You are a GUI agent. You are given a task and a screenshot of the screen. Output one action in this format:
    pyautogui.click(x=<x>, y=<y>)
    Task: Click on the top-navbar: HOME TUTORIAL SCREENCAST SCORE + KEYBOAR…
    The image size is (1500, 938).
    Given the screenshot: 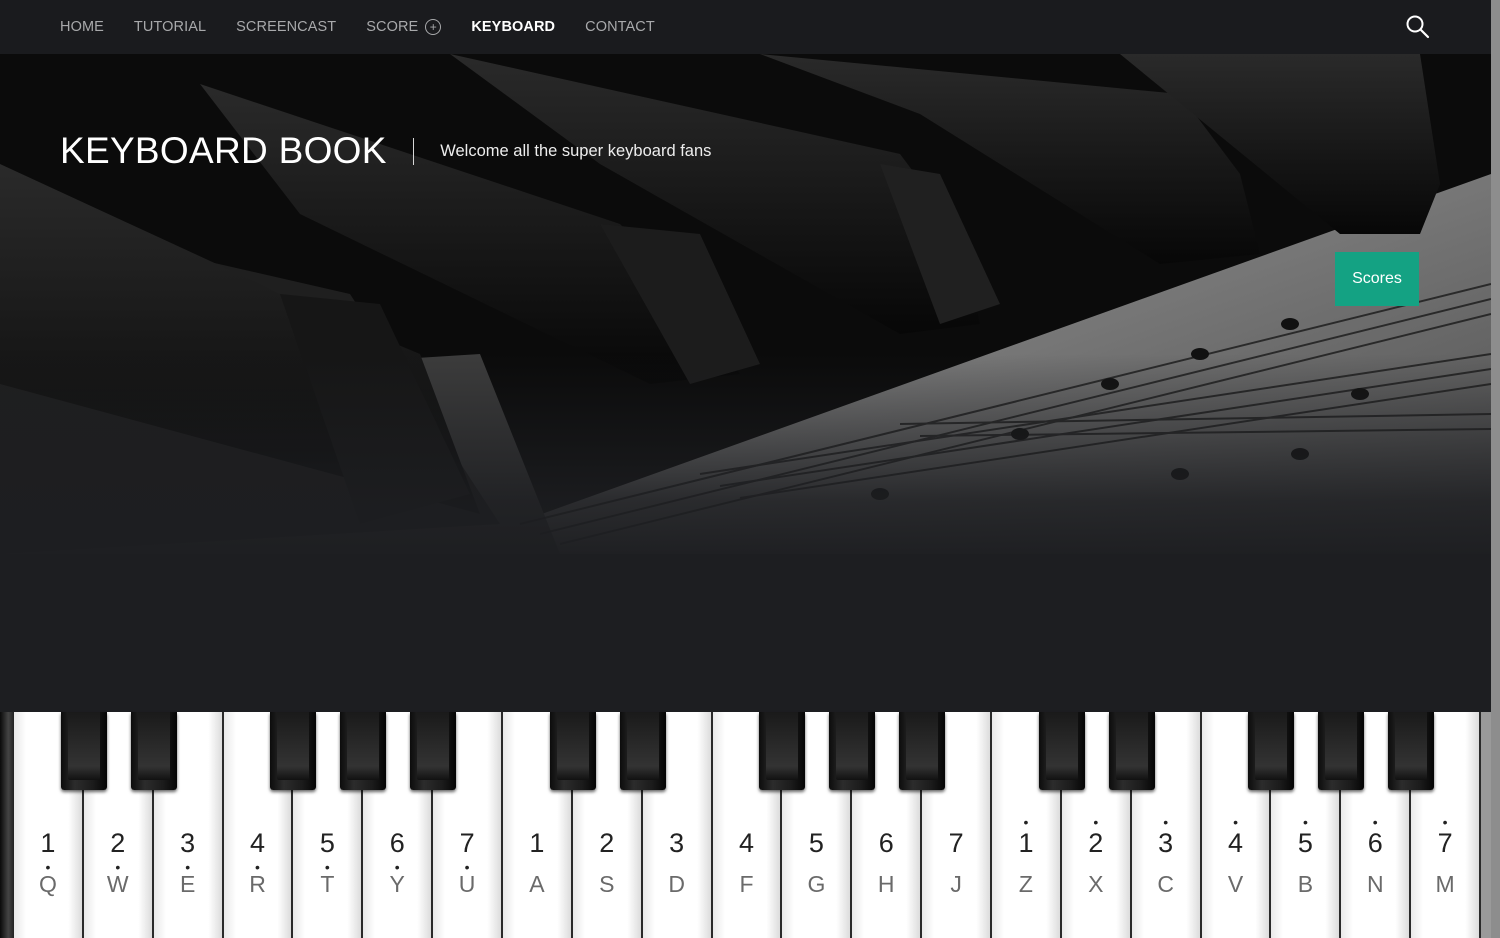 What is the action you would take?
    pyautogui.click(x=745, y=27)
    